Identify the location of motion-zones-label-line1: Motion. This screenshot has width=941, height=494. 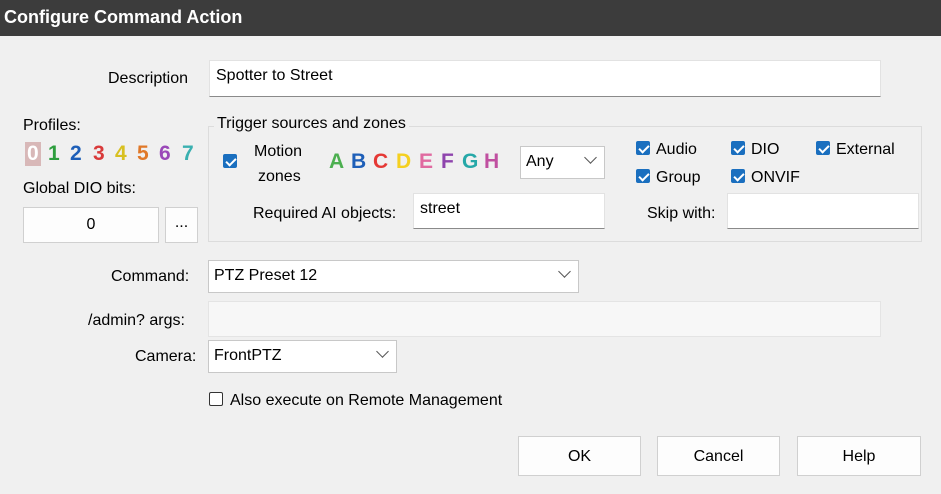
(278, 151).